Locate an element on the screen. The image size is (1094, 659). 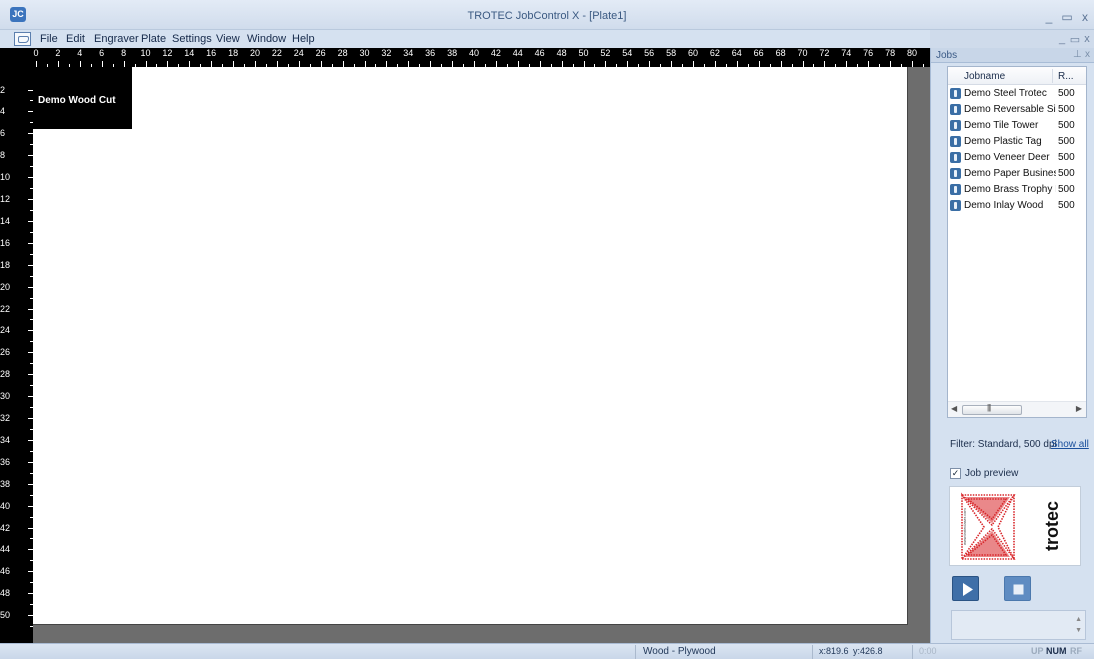
job-preview: trotec www.troteclaser.com is located at coordinates (1015, 526).